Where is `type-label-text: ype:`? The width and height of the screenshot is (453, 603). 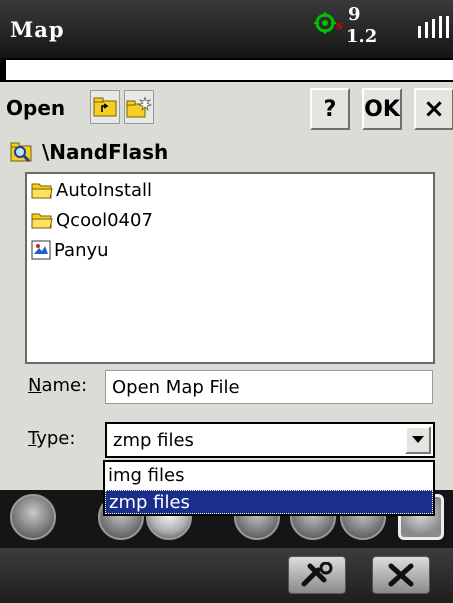
type-label-text: ype: is located at coordinates (56, 438).